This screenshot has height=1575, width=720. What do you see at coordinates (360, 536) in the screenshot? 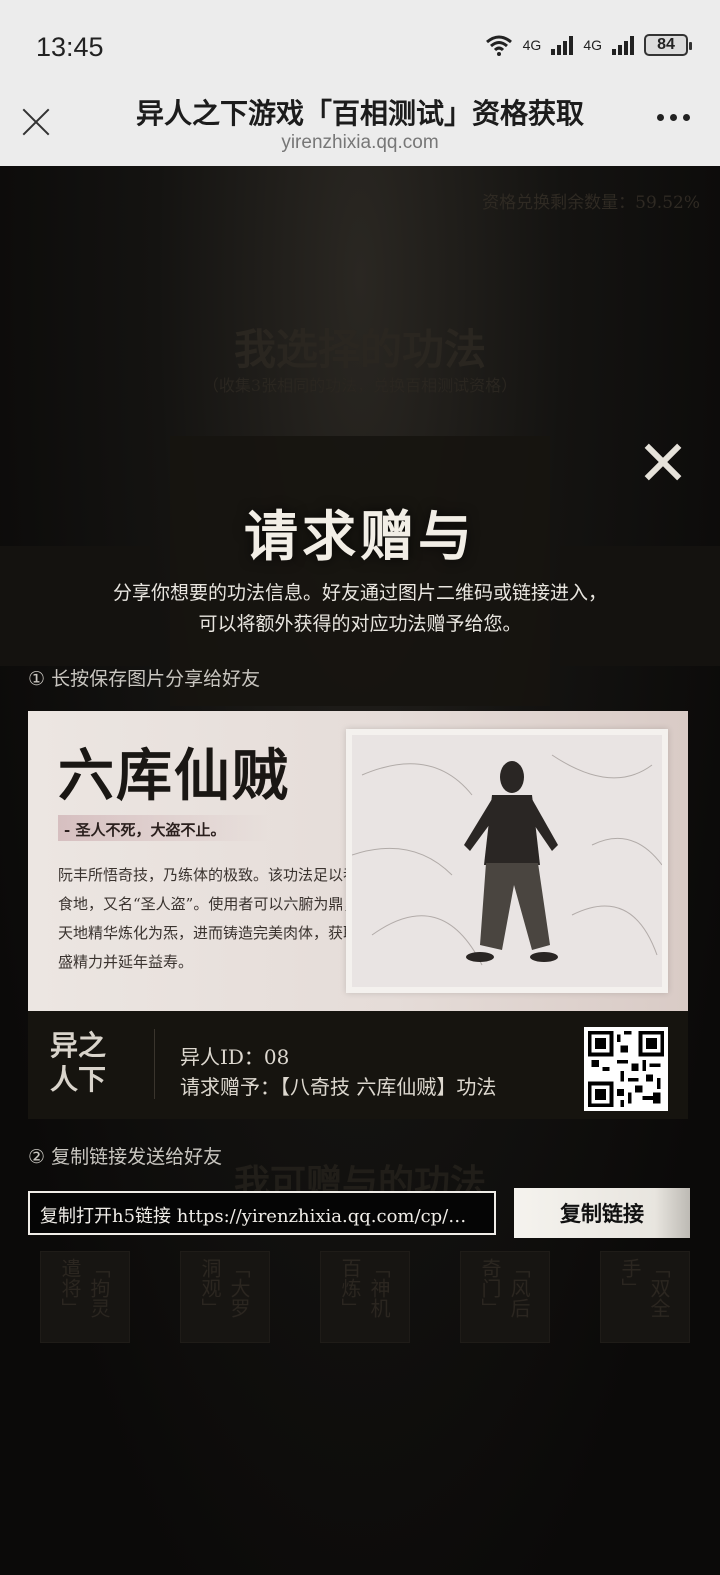
I see `modal-title: 请求赠与` at bounding box center [360, 536].